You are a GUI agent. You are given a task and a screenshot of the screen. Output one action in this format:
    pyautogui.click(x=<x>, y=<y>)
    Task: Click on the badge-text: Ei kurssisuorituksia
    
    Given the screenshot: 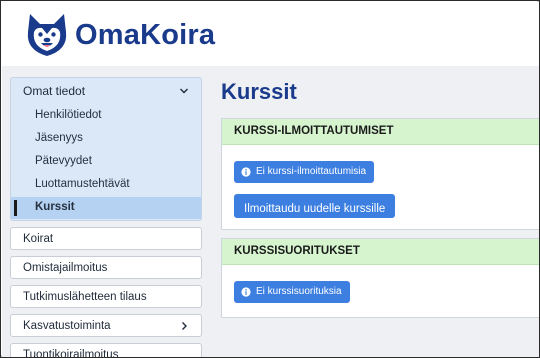 What is the action you would take?
    pyautogui.click(x=299, y=291)
    